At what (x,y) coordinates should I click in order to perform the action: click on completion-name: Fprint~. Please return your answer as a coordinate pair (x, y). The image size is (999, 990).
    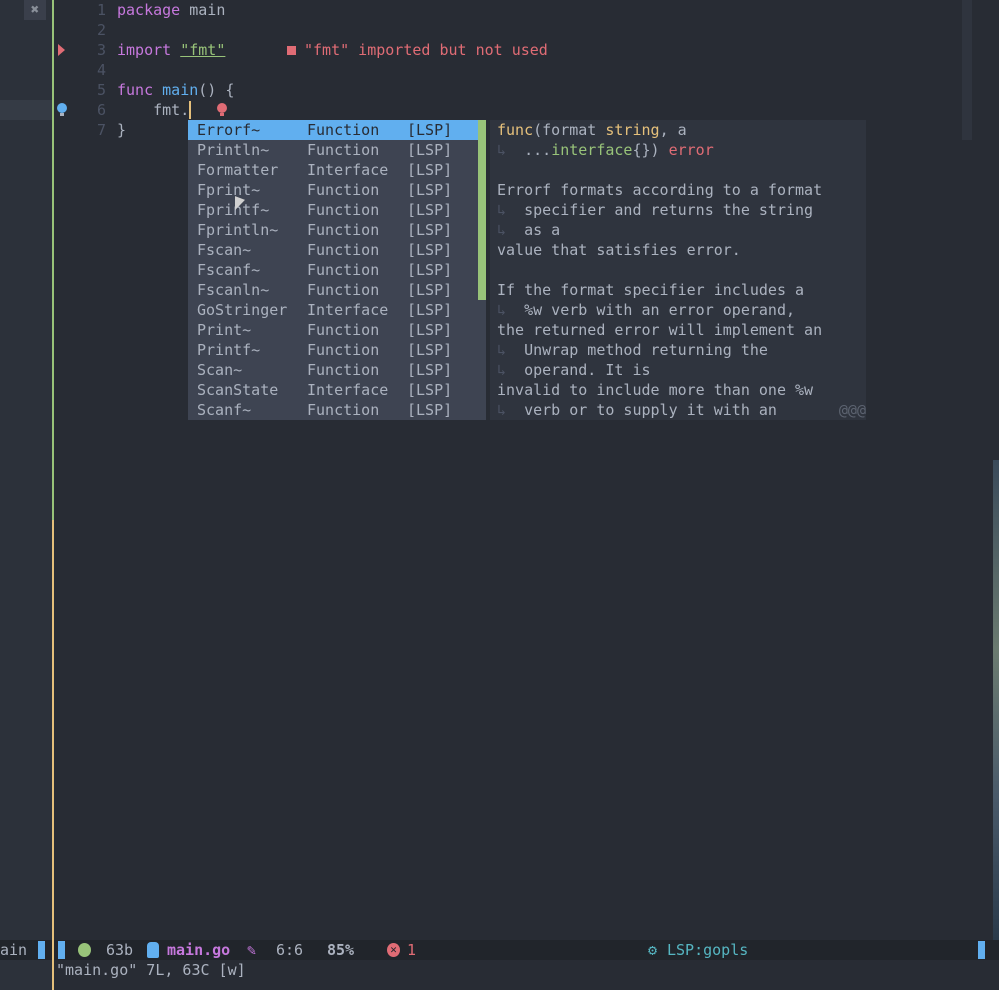
    Looking at the image, I should click on (229, 190).